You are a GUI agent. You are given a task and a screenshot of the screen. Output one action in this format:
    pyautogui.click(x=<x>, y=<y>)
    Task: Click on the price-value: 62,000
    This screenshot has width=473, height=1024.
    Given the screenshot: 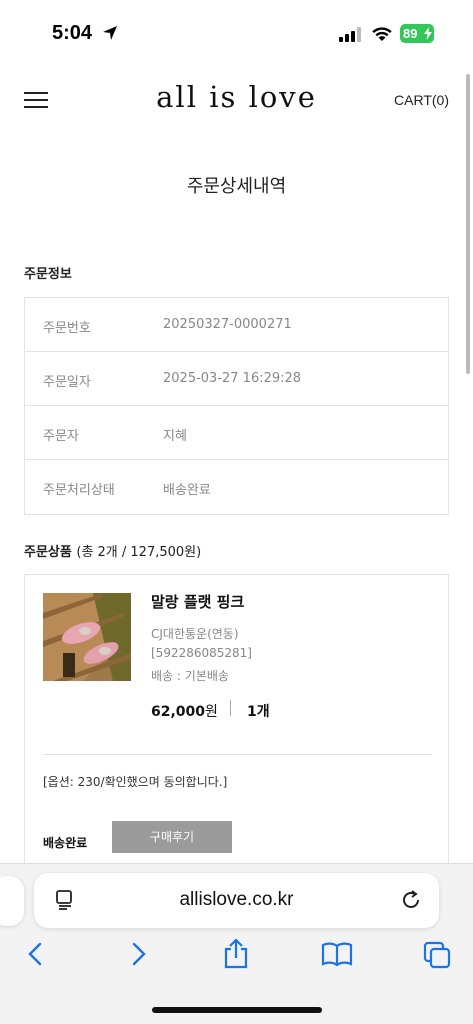 What is the action you would take?
    pyautogui.click(x=178, y=712)
    